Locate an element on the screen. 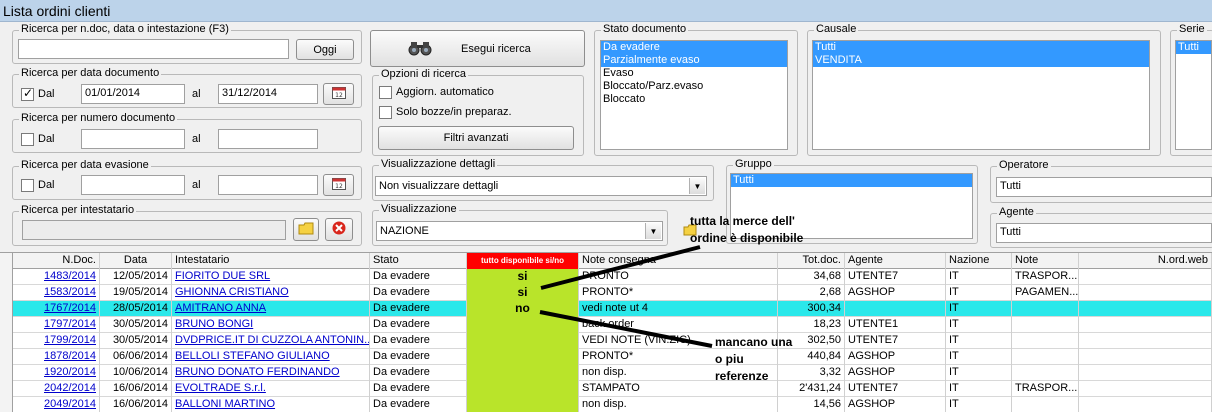 The image size is (1212, 412). arrow-line-top is located at coordinates (620, 267).